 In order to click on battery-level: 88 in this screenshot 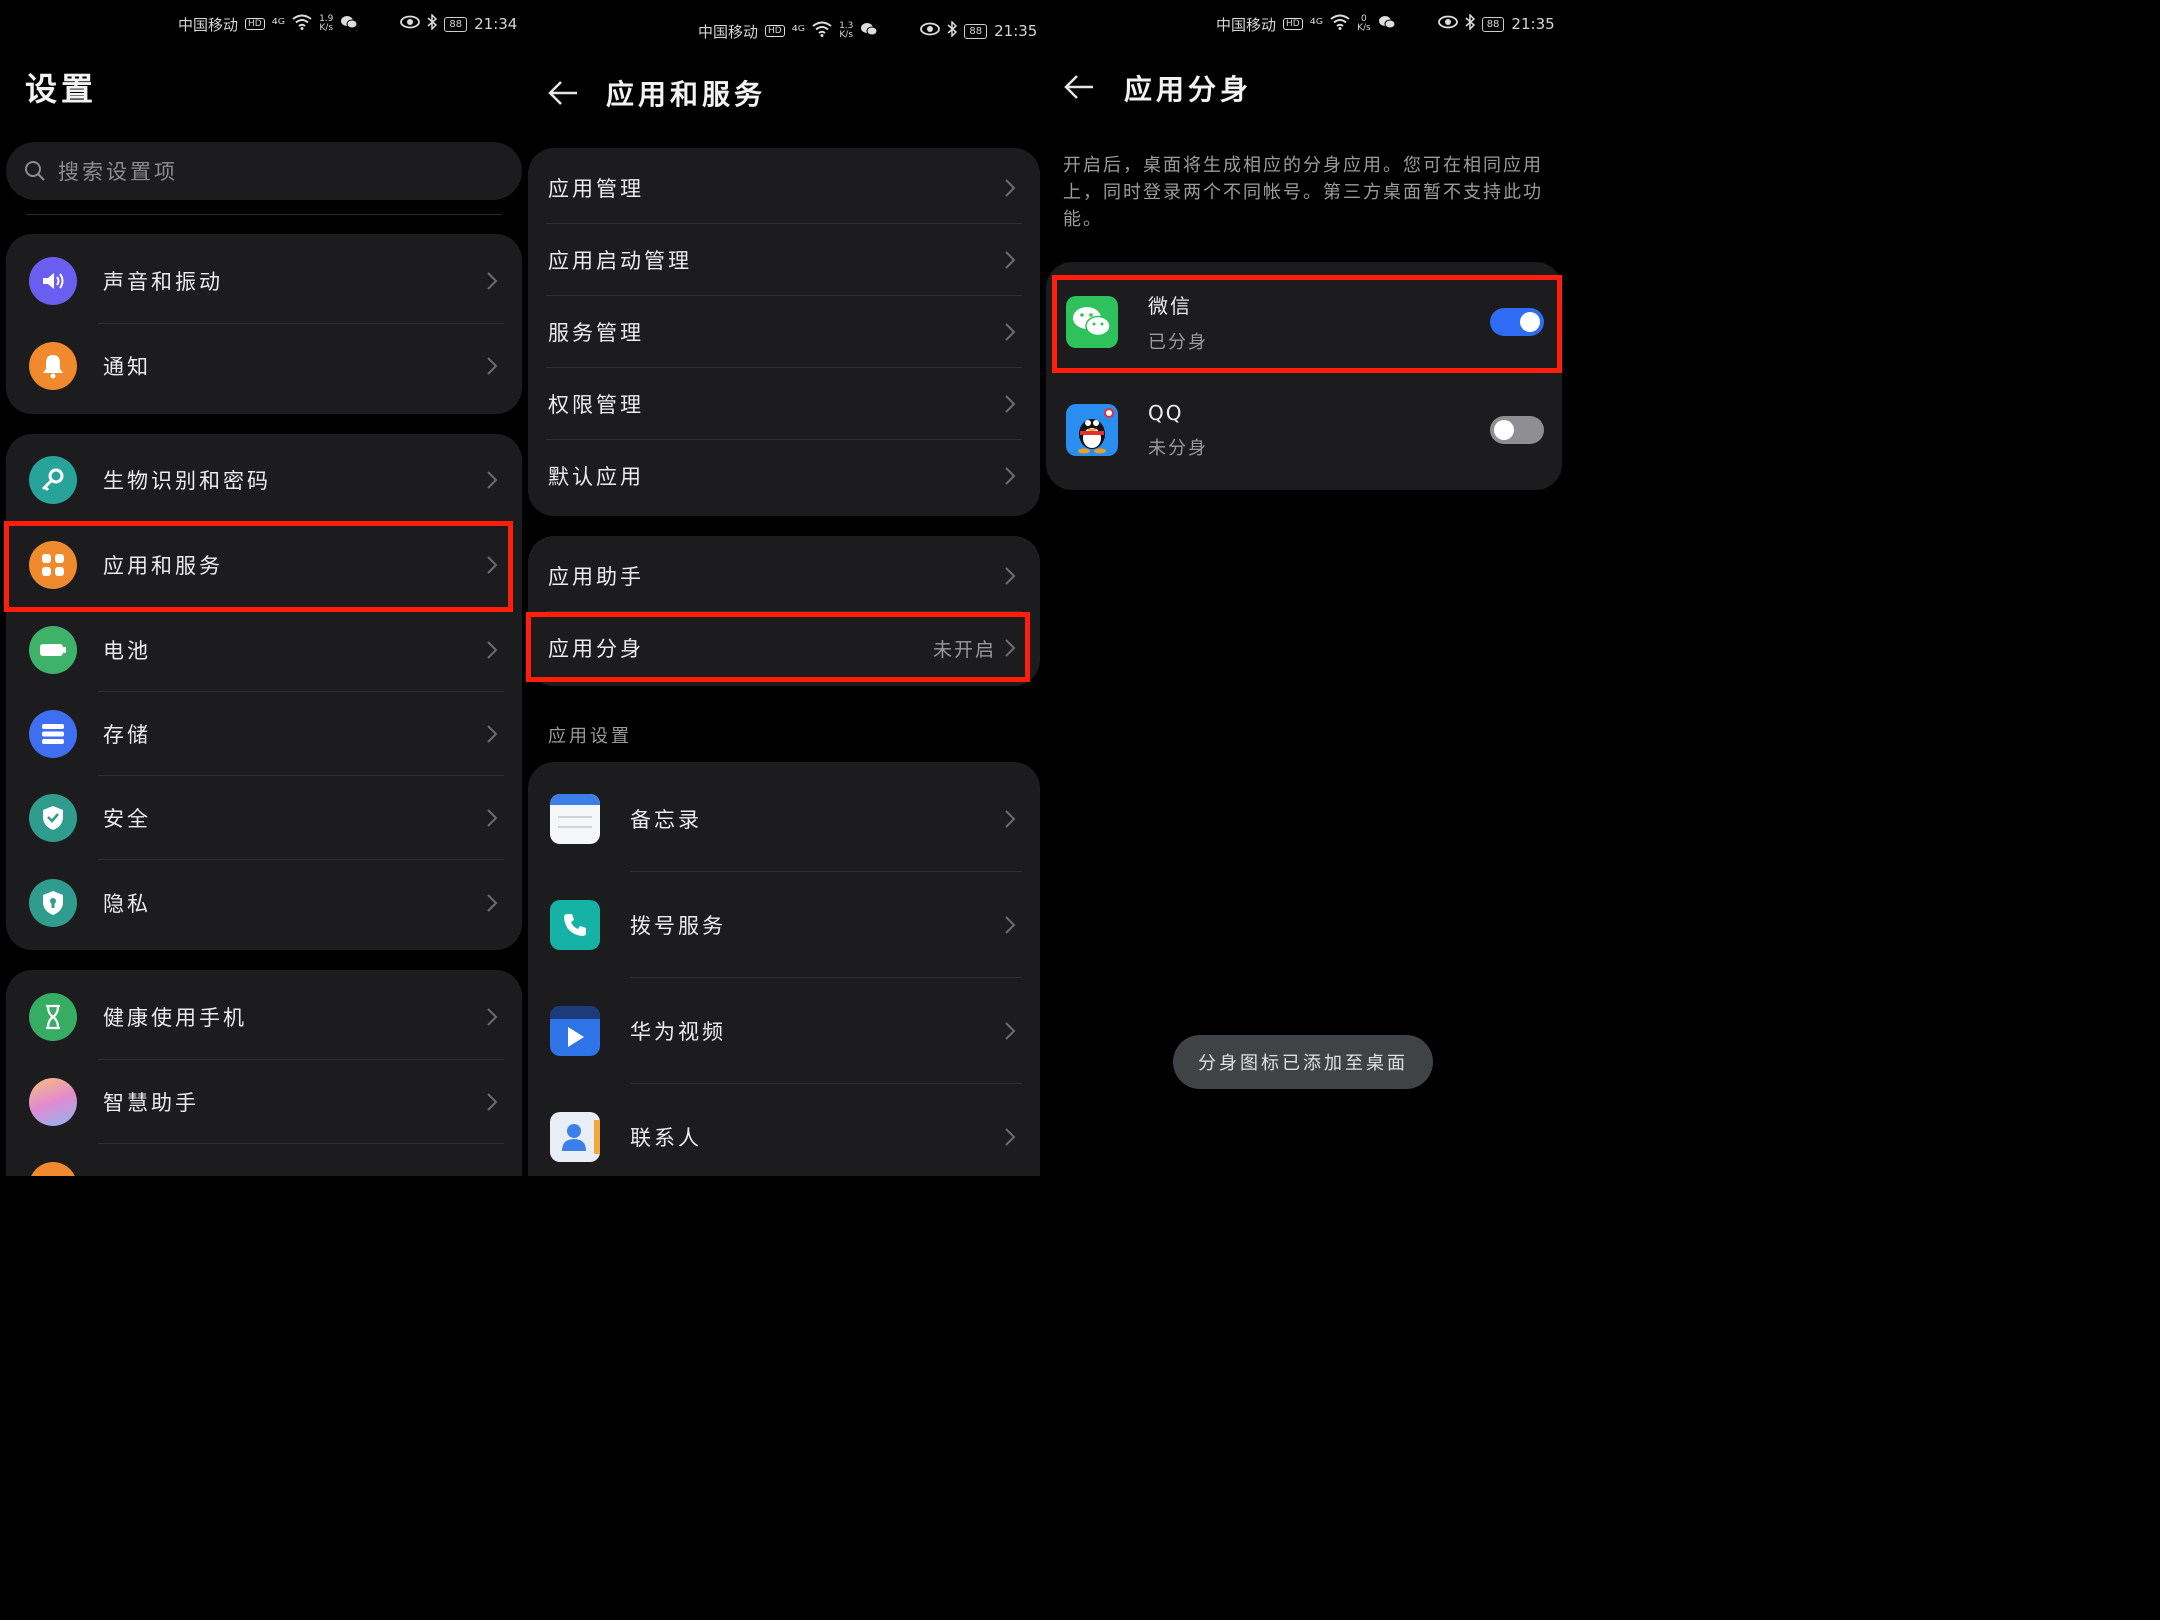, I will do `click(456, 24)`.